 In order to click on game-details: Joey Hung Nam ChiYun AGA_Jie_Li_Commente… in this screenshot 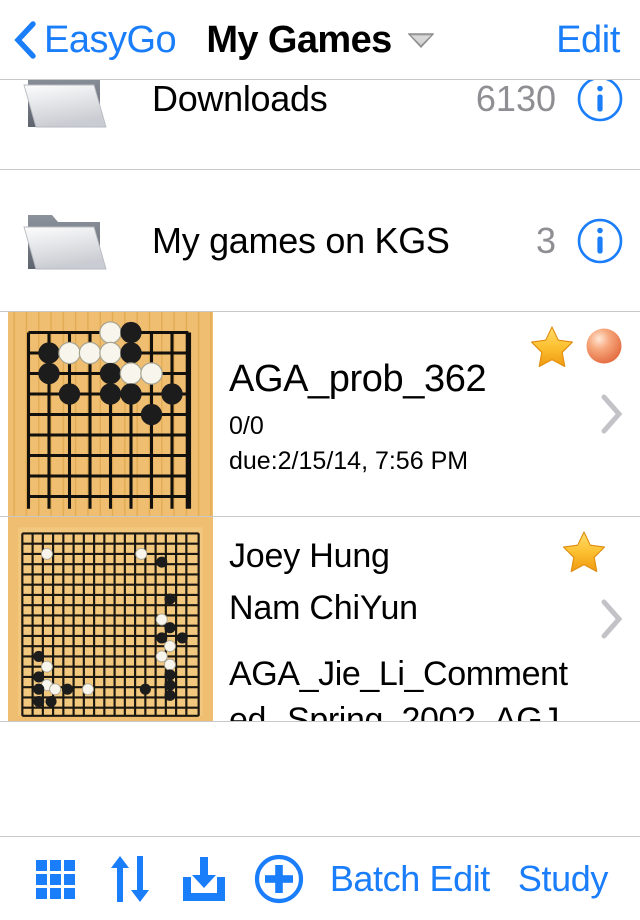, I will do `click(426, 619)`.